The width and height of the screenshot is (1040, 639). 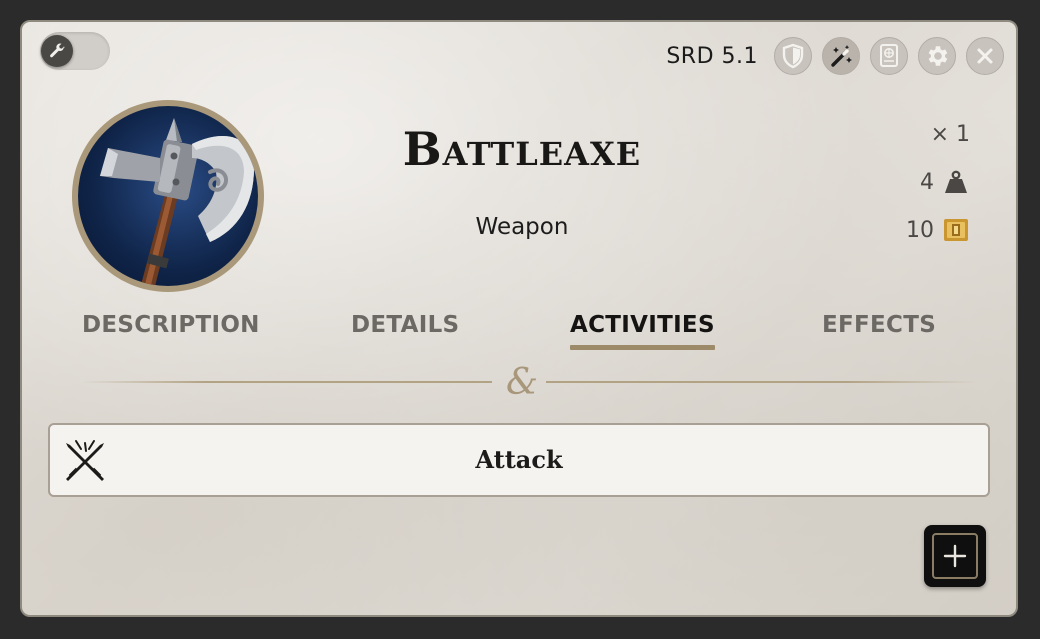 What do you see at coordinates (171, 325) in the screenshot?
I see `tab-description: DESCRIPTION` at bounding box center [171, 325].